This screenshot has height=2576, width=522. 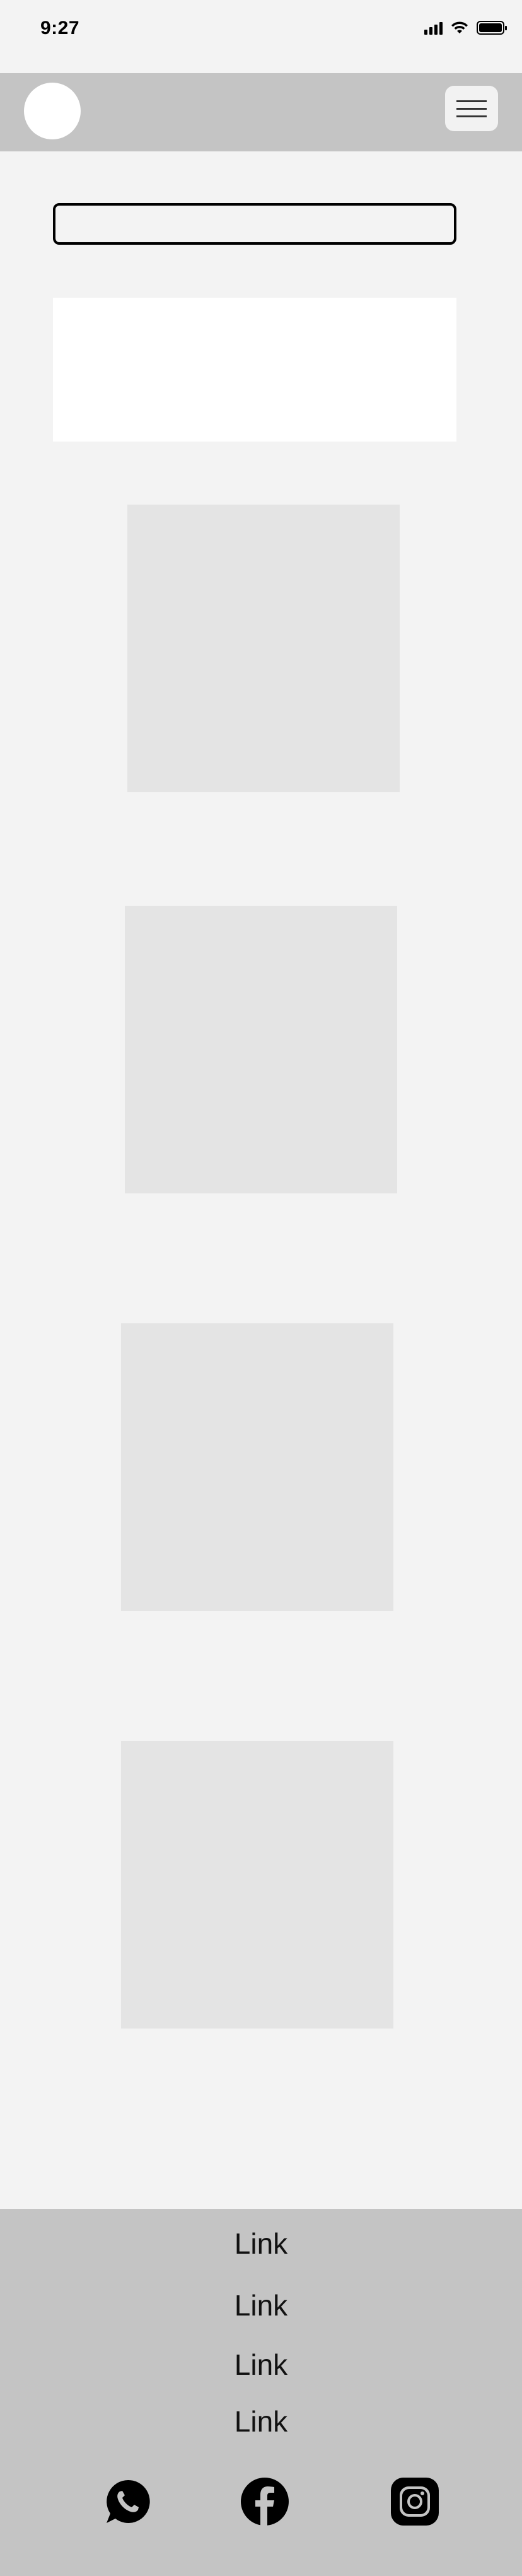 What do you see at coordinates (261, 112) in the screenshot?
I see `header` at bounding box center [261, 112].